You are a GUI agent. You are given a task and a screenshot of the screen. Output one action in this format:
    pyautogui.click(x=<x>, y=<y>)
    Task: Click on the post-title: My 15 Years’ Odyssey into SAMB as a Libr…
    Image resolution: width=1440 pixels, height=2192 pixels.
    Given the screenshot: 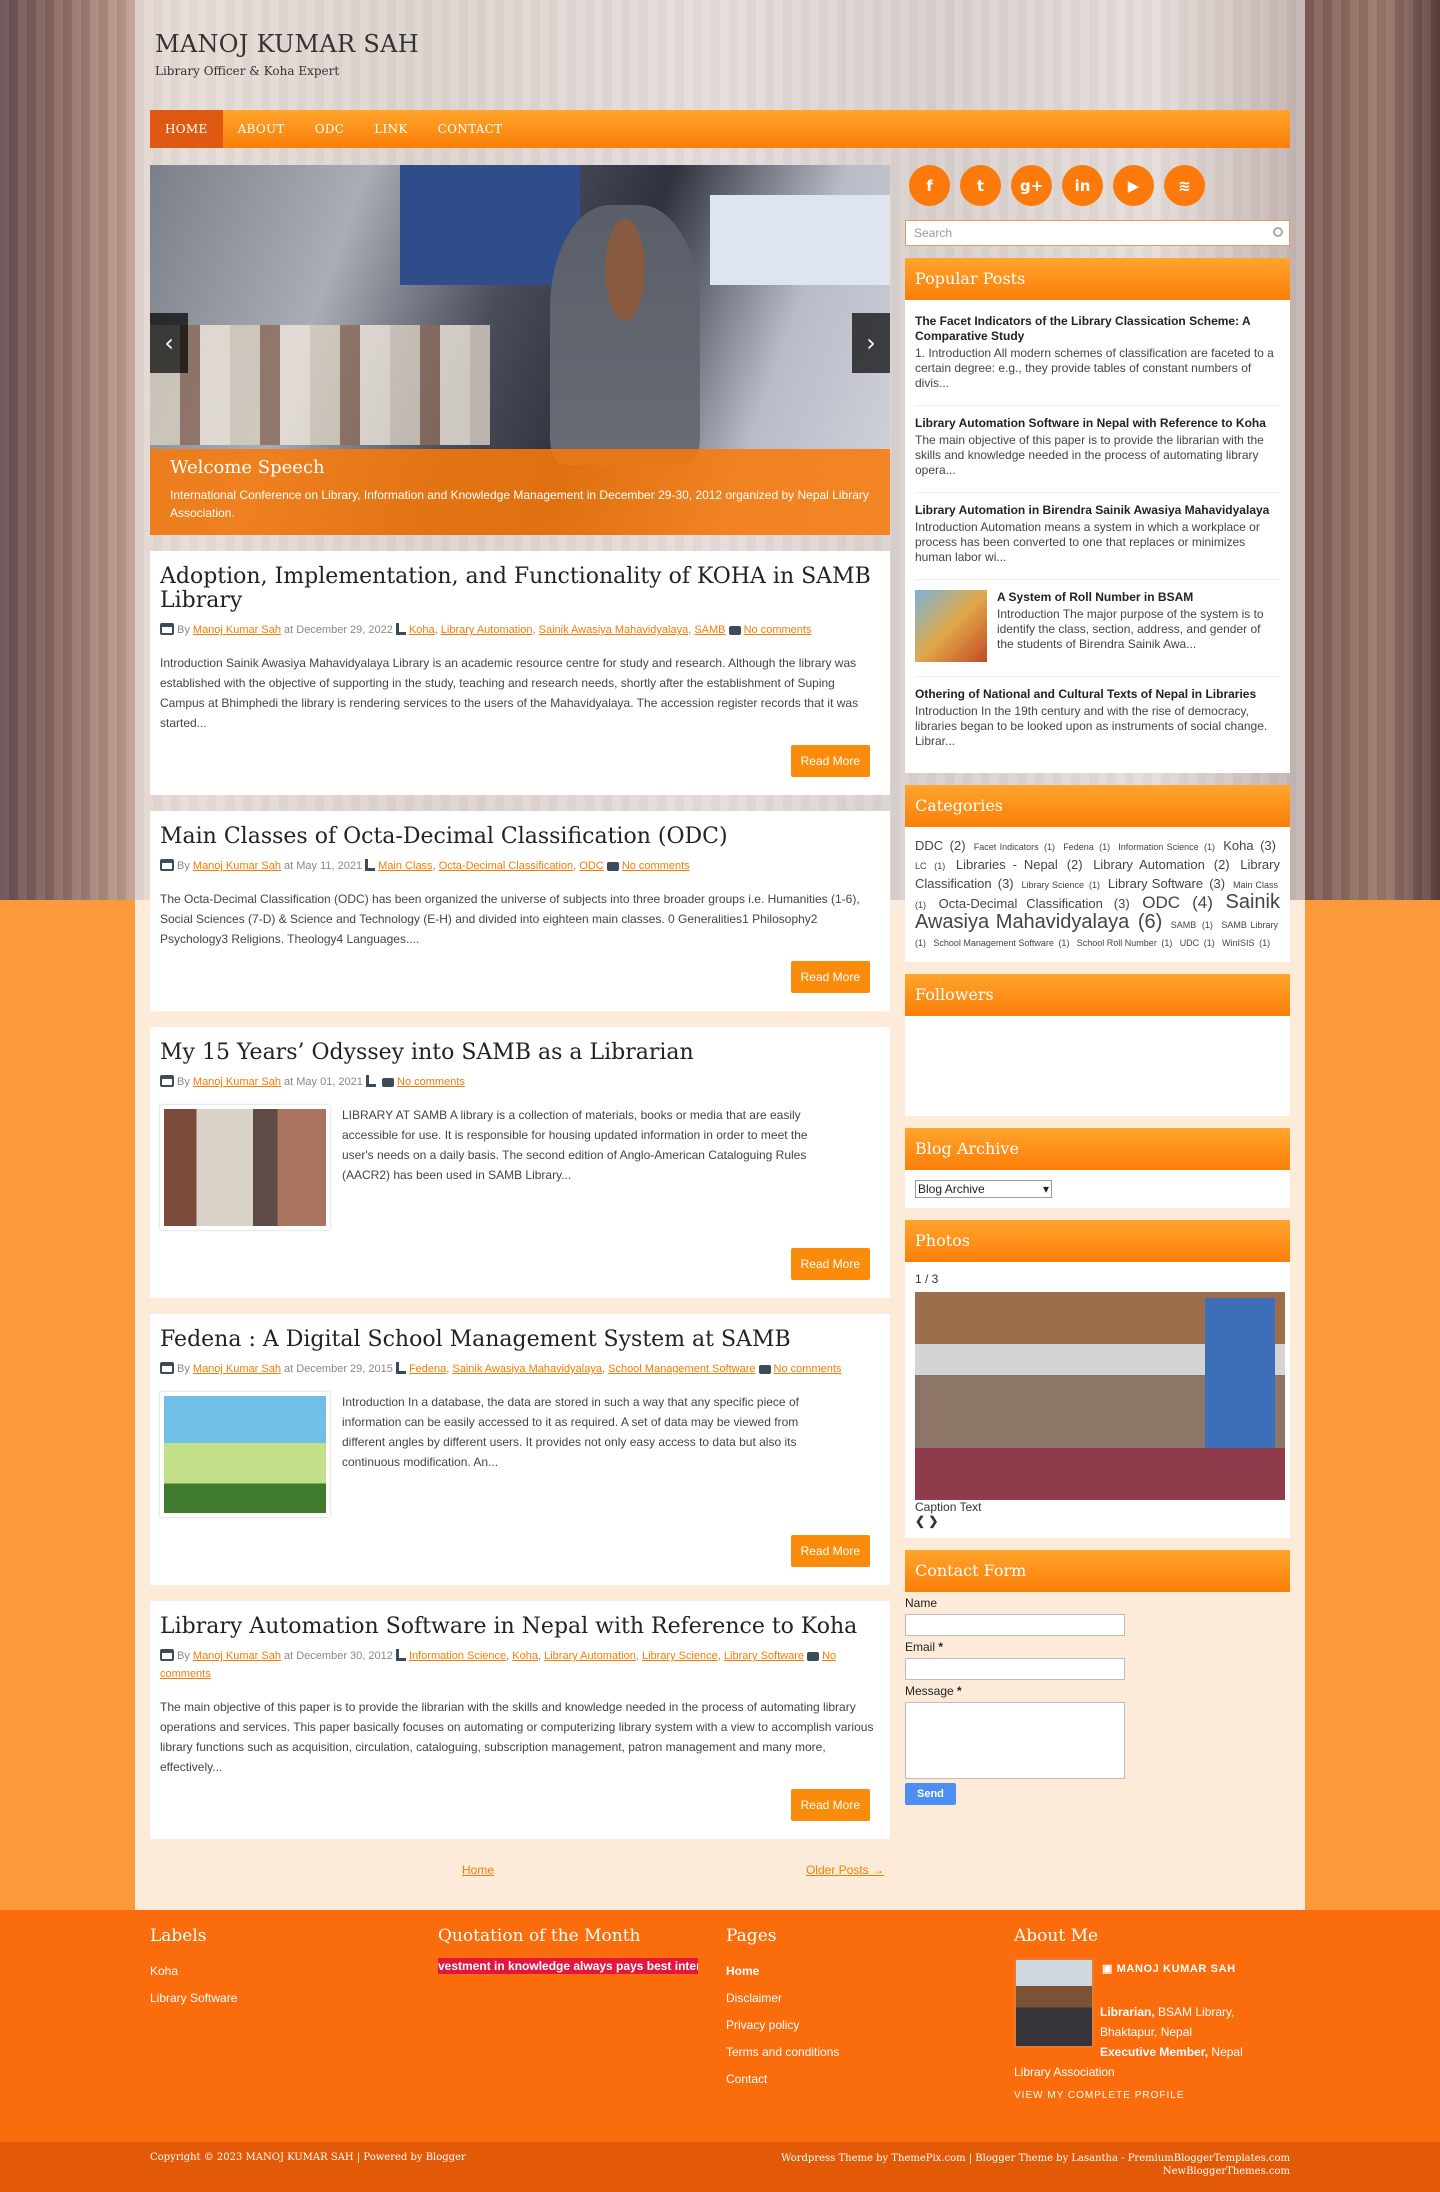 What is the action you would take?
    pyautogui.click(x=520, y=1053)
    